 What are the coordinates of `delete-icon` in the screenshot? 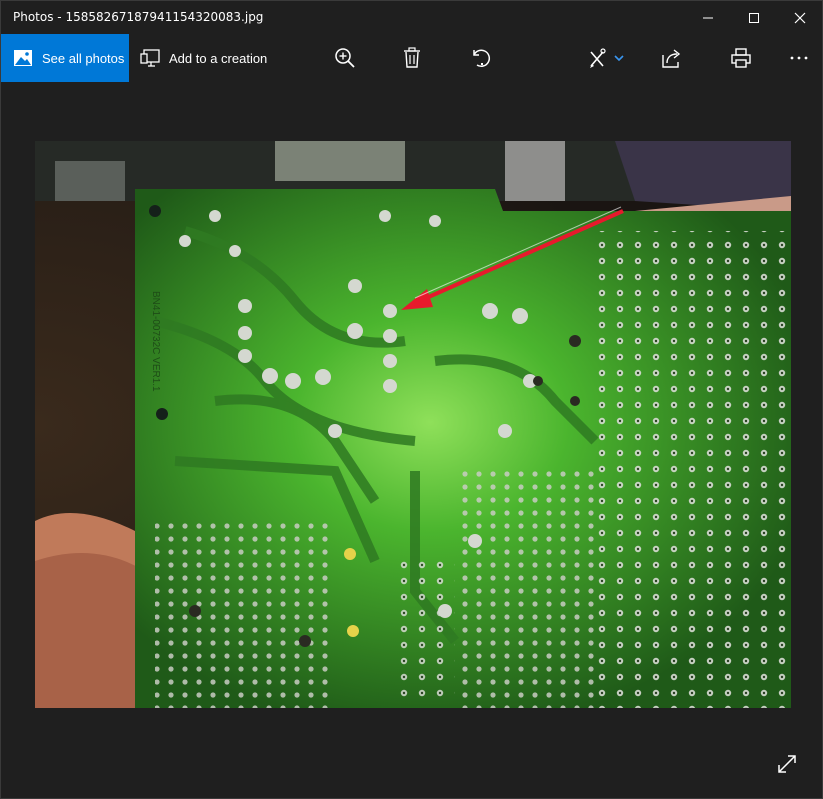 It's located at (412, 57).